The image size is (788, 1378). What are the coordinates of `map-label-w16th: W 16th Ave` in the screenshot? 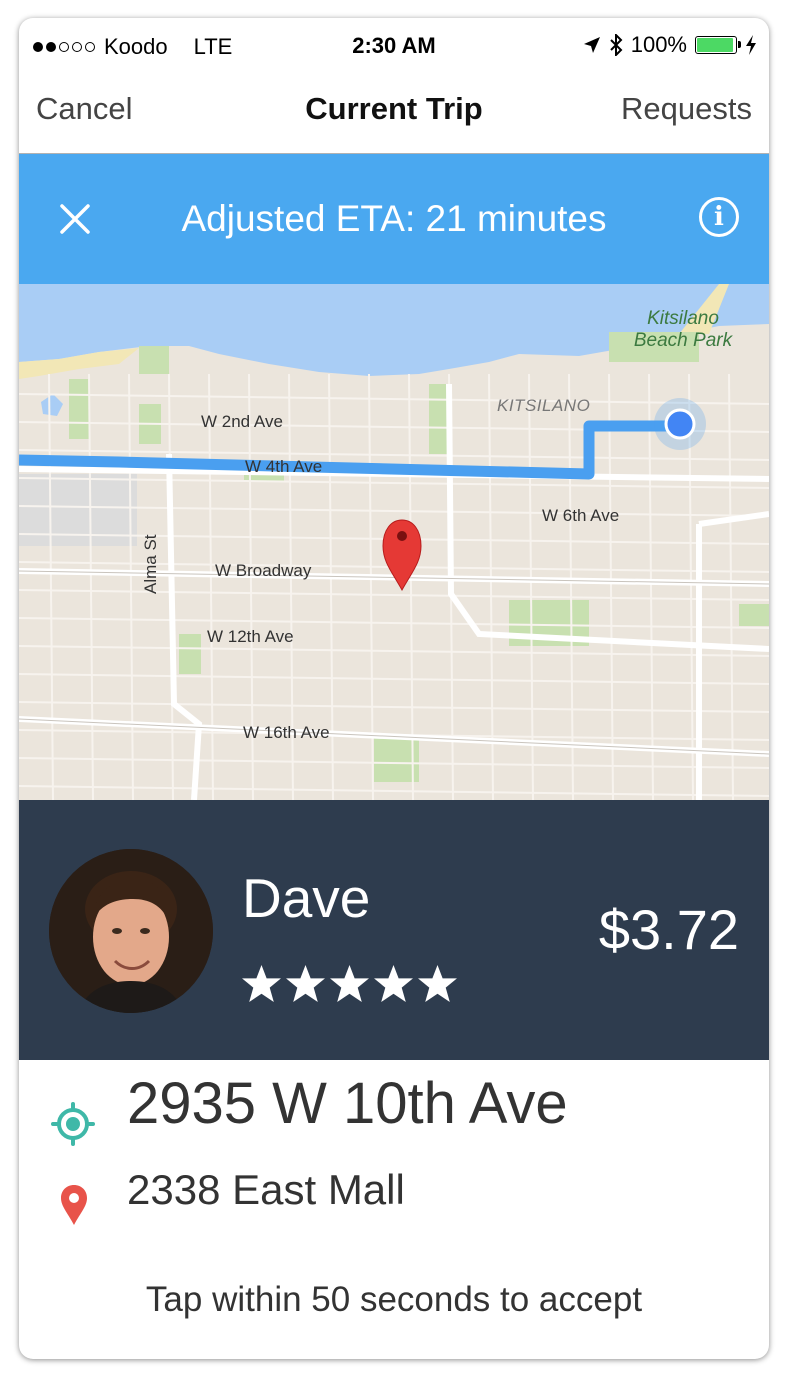 It's located at (286, 732).